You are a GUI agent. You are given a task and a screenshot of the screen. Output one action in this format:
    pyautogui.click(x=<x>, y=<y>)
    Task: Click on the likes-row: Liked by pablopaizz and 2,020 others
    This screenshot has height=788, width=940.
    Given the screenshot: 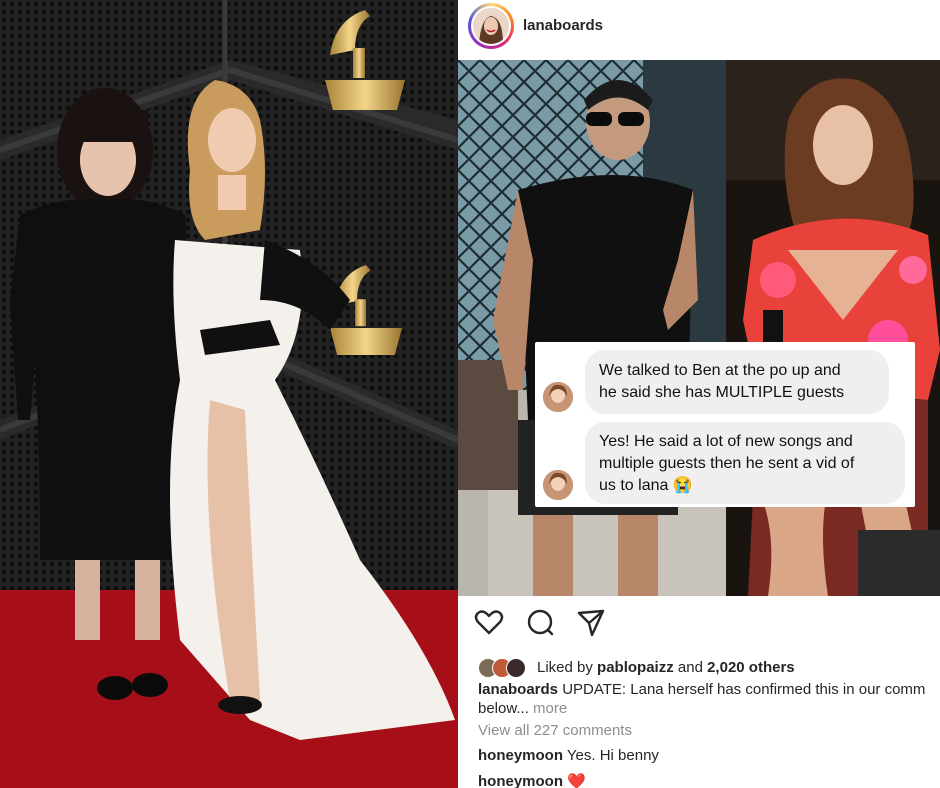 What is the action you would take?
    pyautogui.click(x=708, y=668)
    